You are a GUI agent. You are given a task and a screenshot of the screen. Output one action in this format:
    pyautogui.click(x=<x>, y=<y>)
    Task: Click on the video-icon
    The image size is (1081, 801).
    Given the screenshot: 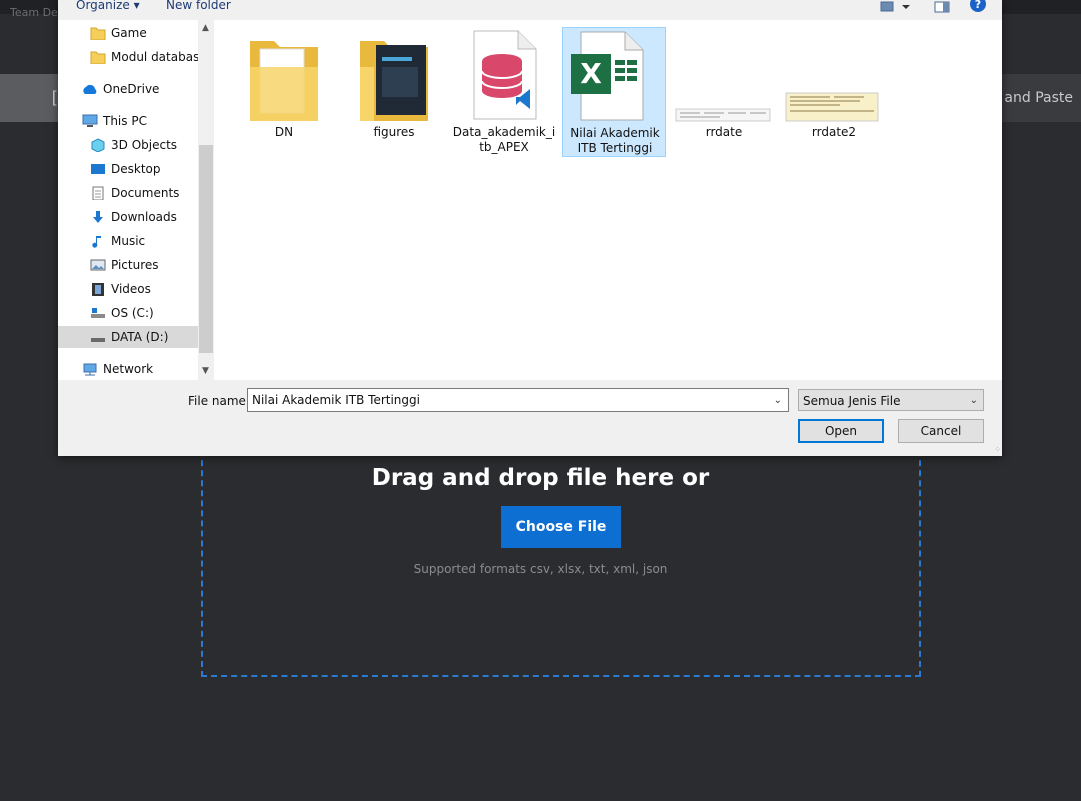 What is the action you would take?
    pyautogui.click(x=98, y=289)
    